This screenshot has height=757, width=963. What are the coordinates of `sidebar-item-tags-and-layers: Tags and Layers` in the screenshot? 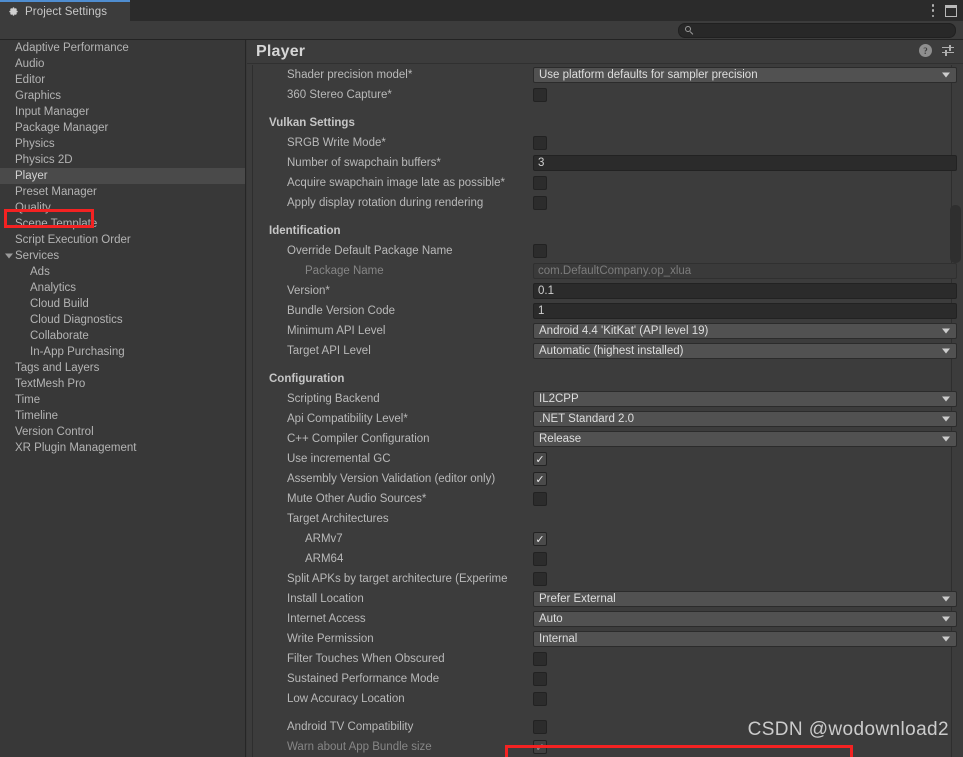 It's located at (122, 368).